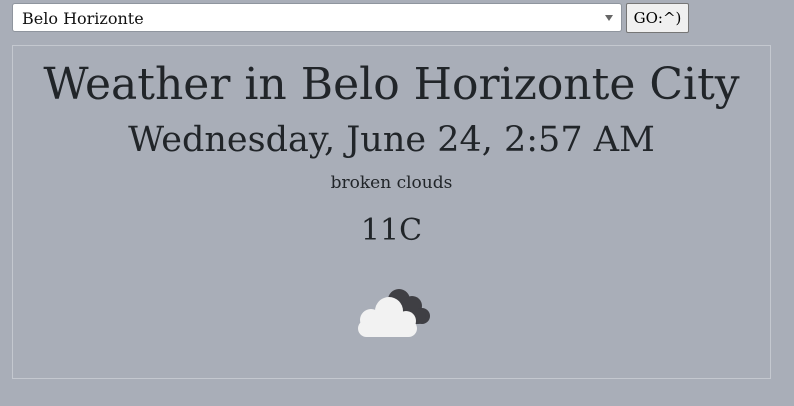 This screenshot has height=406, width=794. What do you see at coordinates (391, 140) in the screenshot?
I see `date-time: Wednesday, June 24, 2:57 AM` at bounding box center [391, 140].